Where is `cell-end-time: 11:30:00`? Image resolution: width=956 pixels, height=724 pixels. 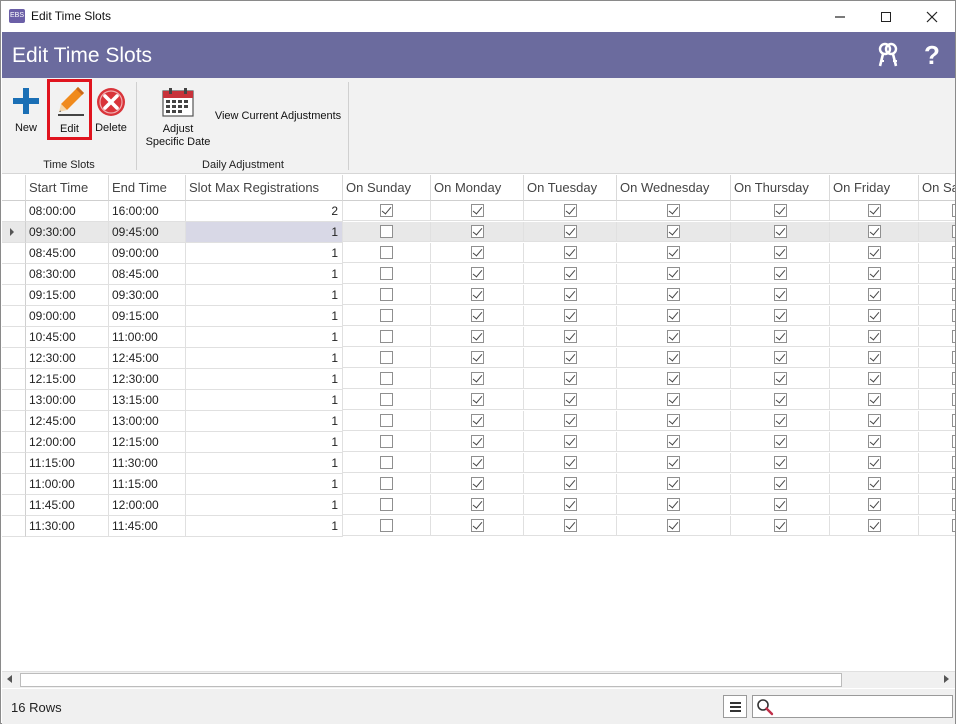 cell-end-time: 11:30:00 is located at coordinates (147, 463).